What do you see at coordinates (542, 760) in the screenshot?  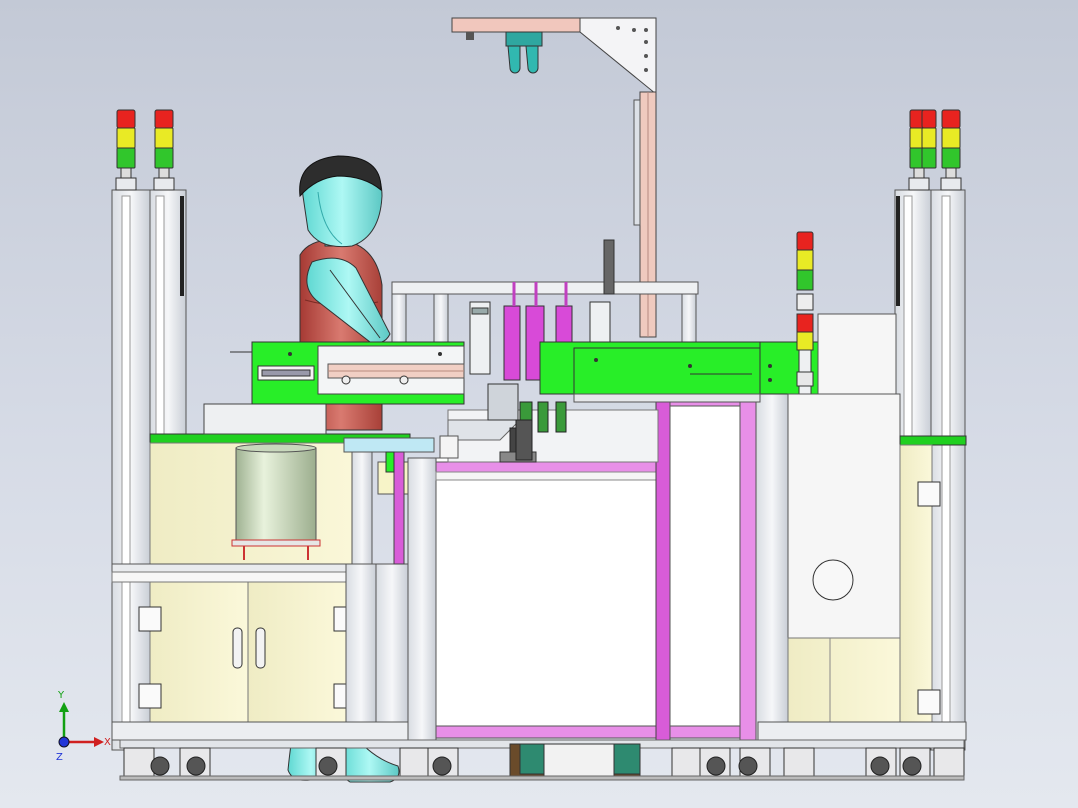 I see `base-and-casters` at bounding box center [542, 760].